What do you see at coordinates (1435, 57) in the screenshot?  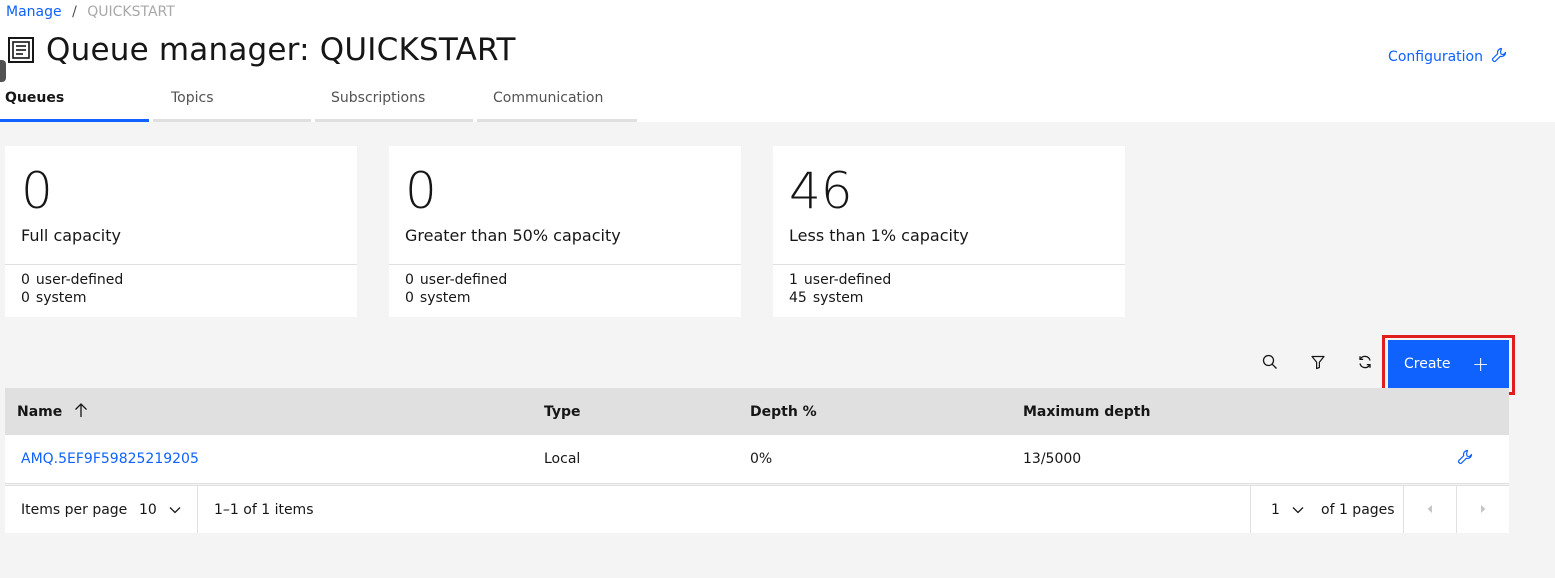 I see `configuration-label: Configuration` at bounding box center [1435, 57].